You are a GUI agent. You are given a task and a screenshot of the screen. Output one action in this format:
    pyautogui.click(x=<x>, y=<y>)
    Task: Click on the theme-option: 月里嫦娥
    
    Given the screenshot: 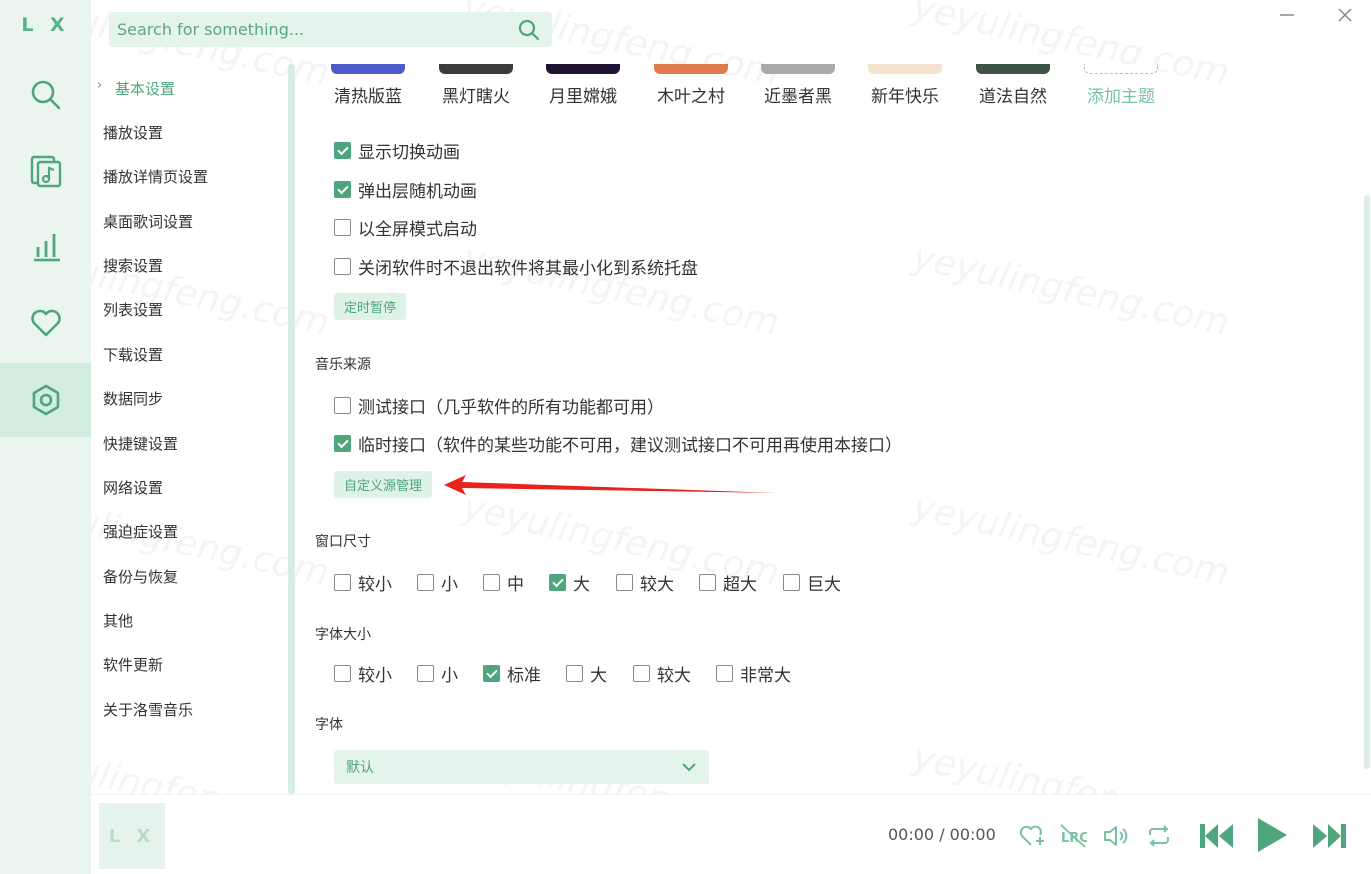 What is the action you would take?
    pyautogui.click(x=583, y=85)
    